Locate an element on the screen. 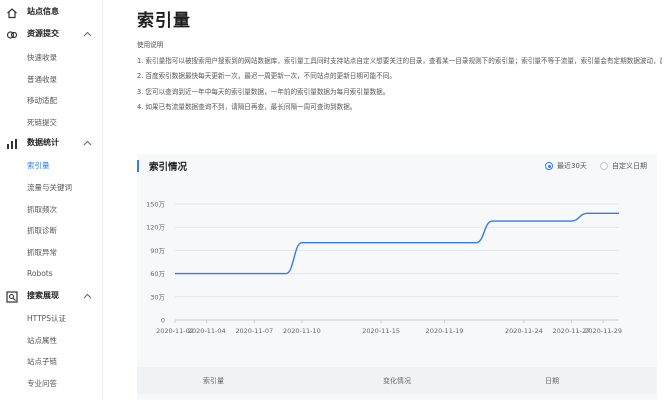 This screenshot has height=400, width=670. sidebar-item-deadlink-submit: 死链提交 is located at coordinates (42, 122).